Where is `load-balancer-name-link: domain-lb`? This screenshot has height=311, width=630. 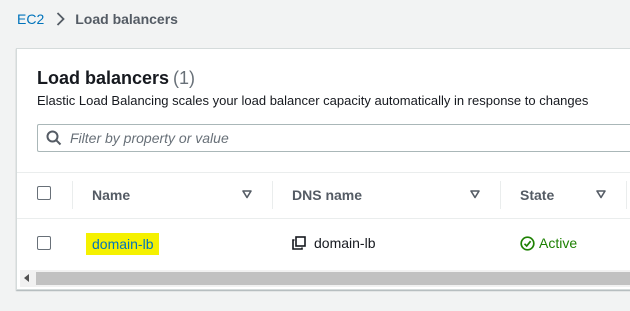
load-balancer-name-link: domain-lb is located at coordinates (123, 244).